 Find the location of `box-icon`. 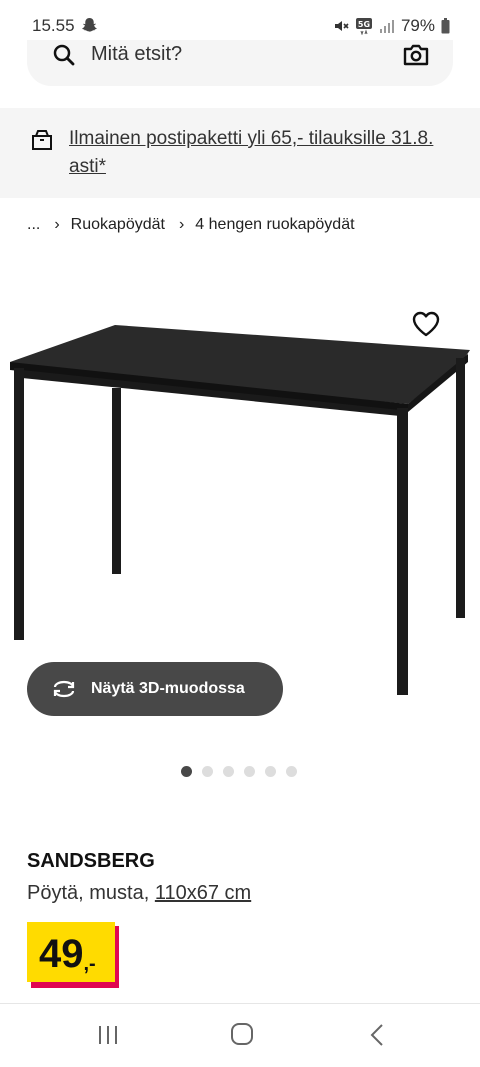

box-icon is located at coordinates (42, 140).